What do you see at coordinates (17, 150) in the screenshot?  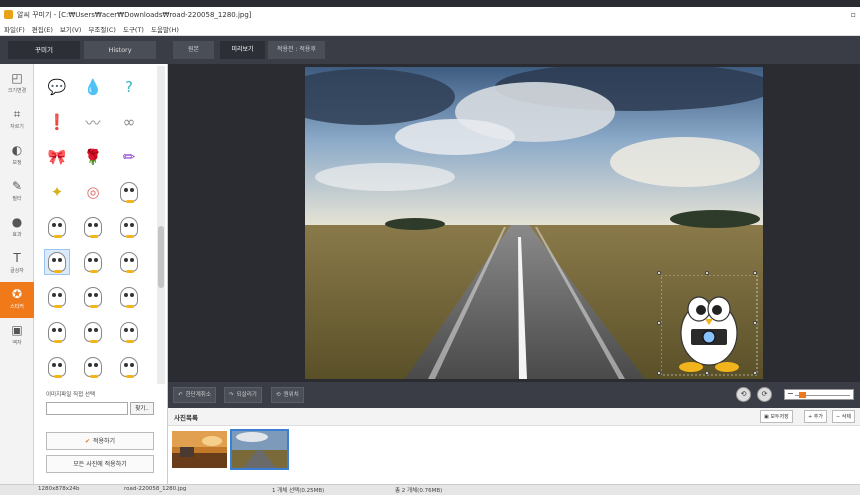 I see `correction-icon: ◐` at bounding box center [17, 150].